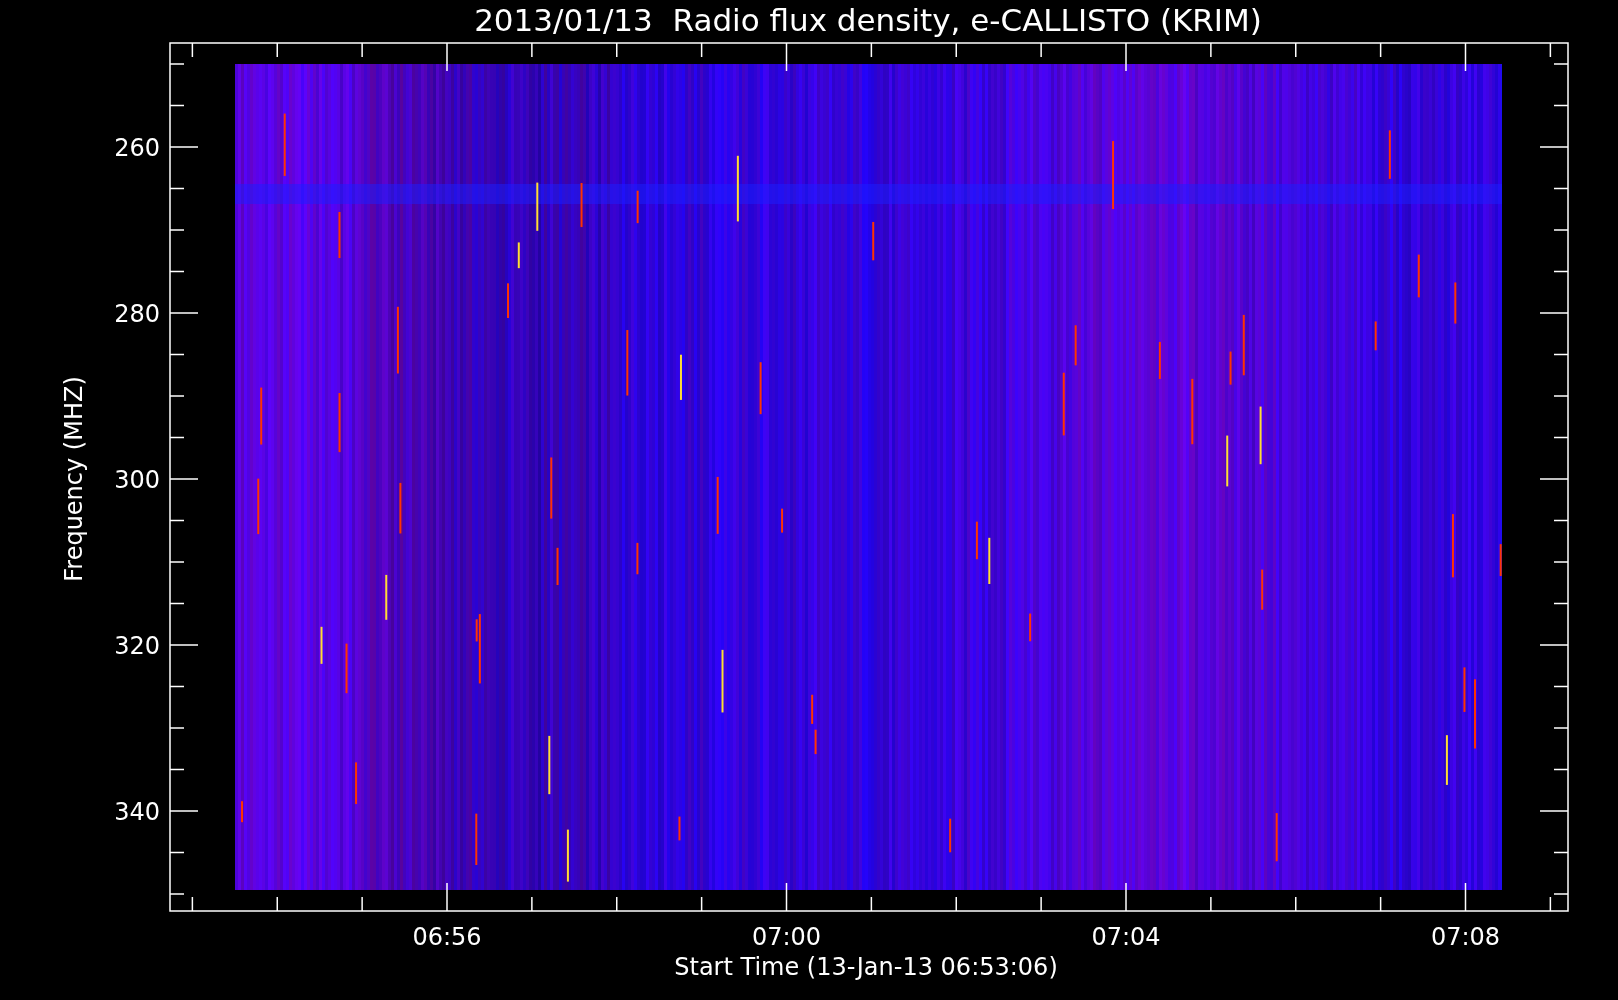 Image resolution: width=1618 pixels, height=1000 pixels. Describe the element at coordinates (868, 20) in the screenshot. I see `chart-title: 2013/01/13 Radio flux density, e-CALLISTO (KRIM)` at that location.